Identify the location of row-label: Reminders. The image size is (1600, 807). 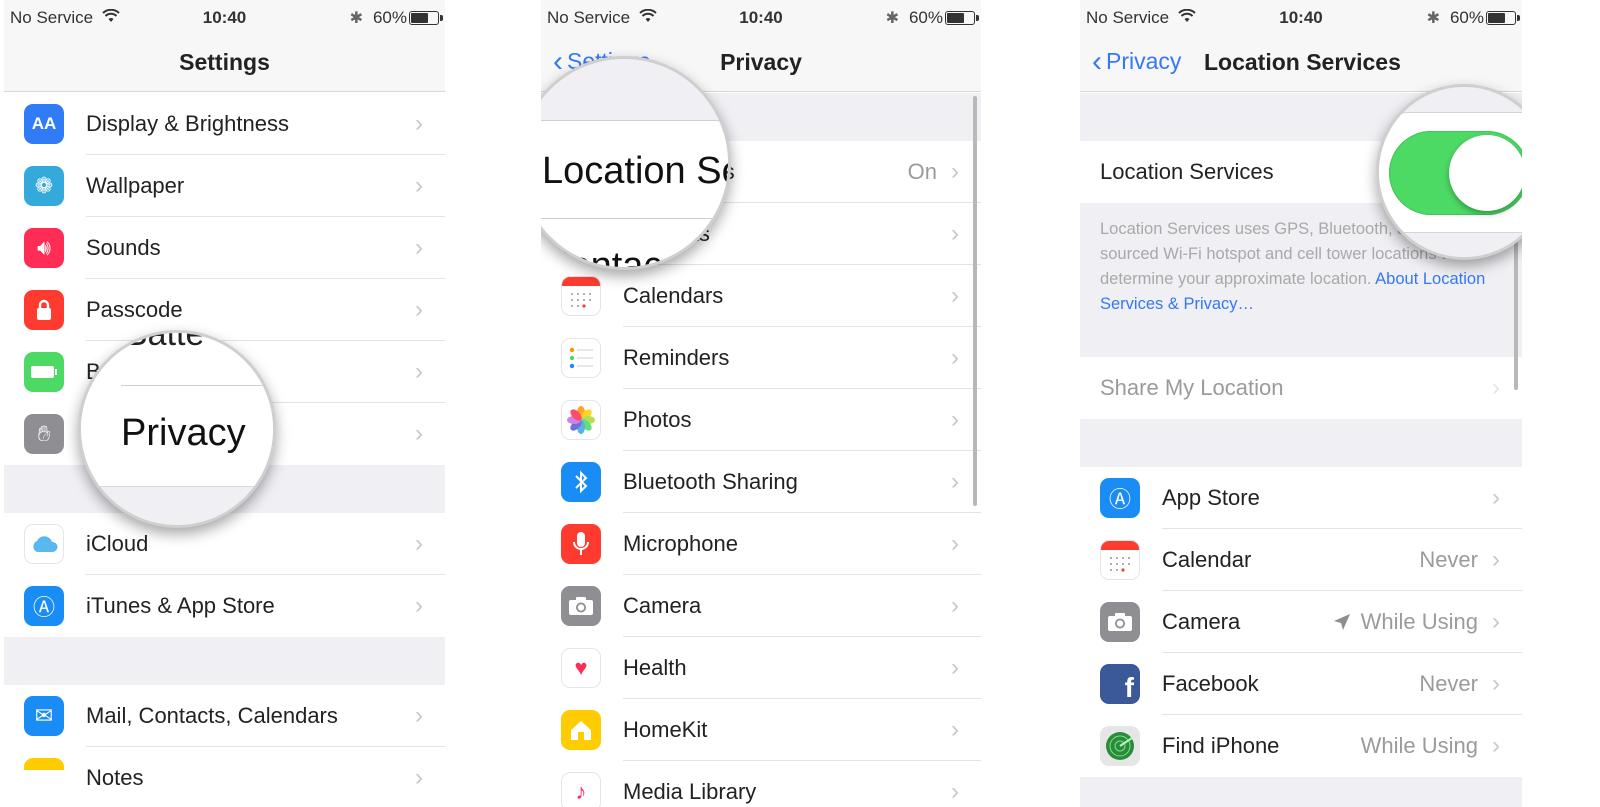
(676, 357).